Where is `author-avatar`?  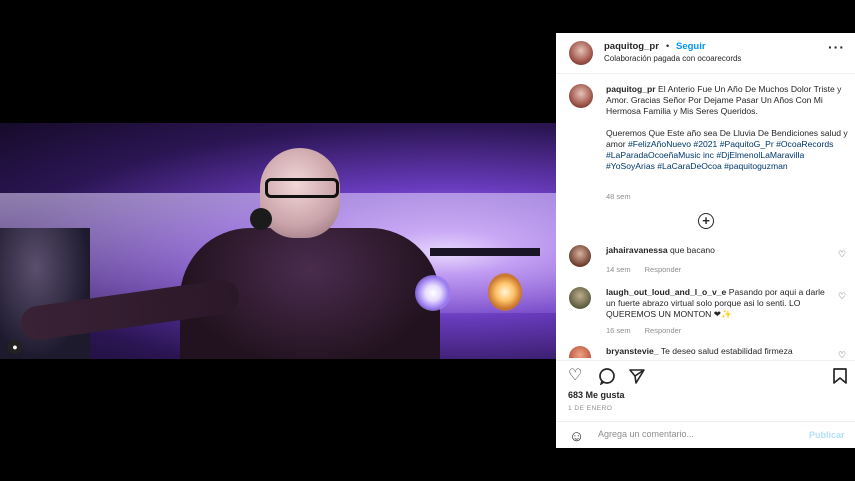
author-avatar is located at coordinates (581, 53).